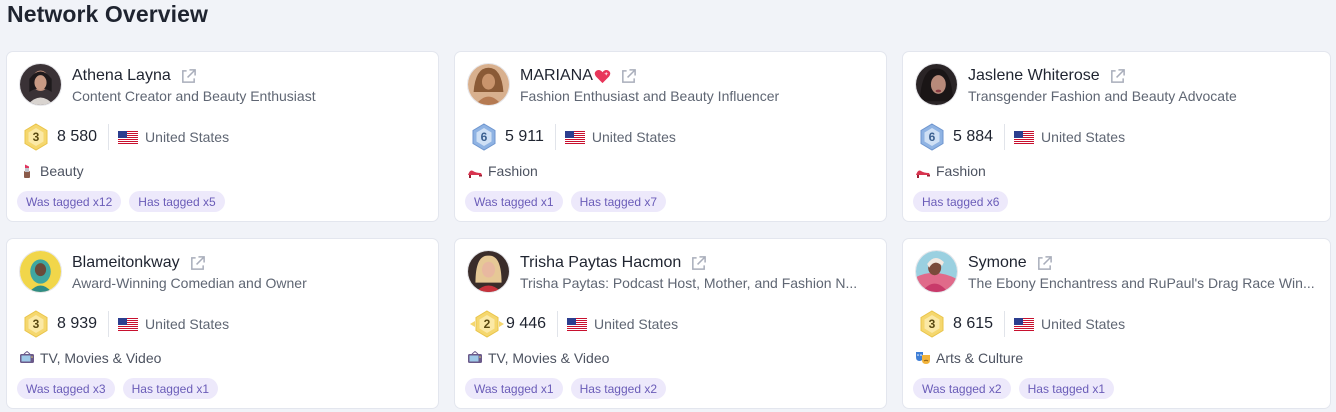  I want to click on has-tagged-chip: Has tagged x2, so click(618, 388).